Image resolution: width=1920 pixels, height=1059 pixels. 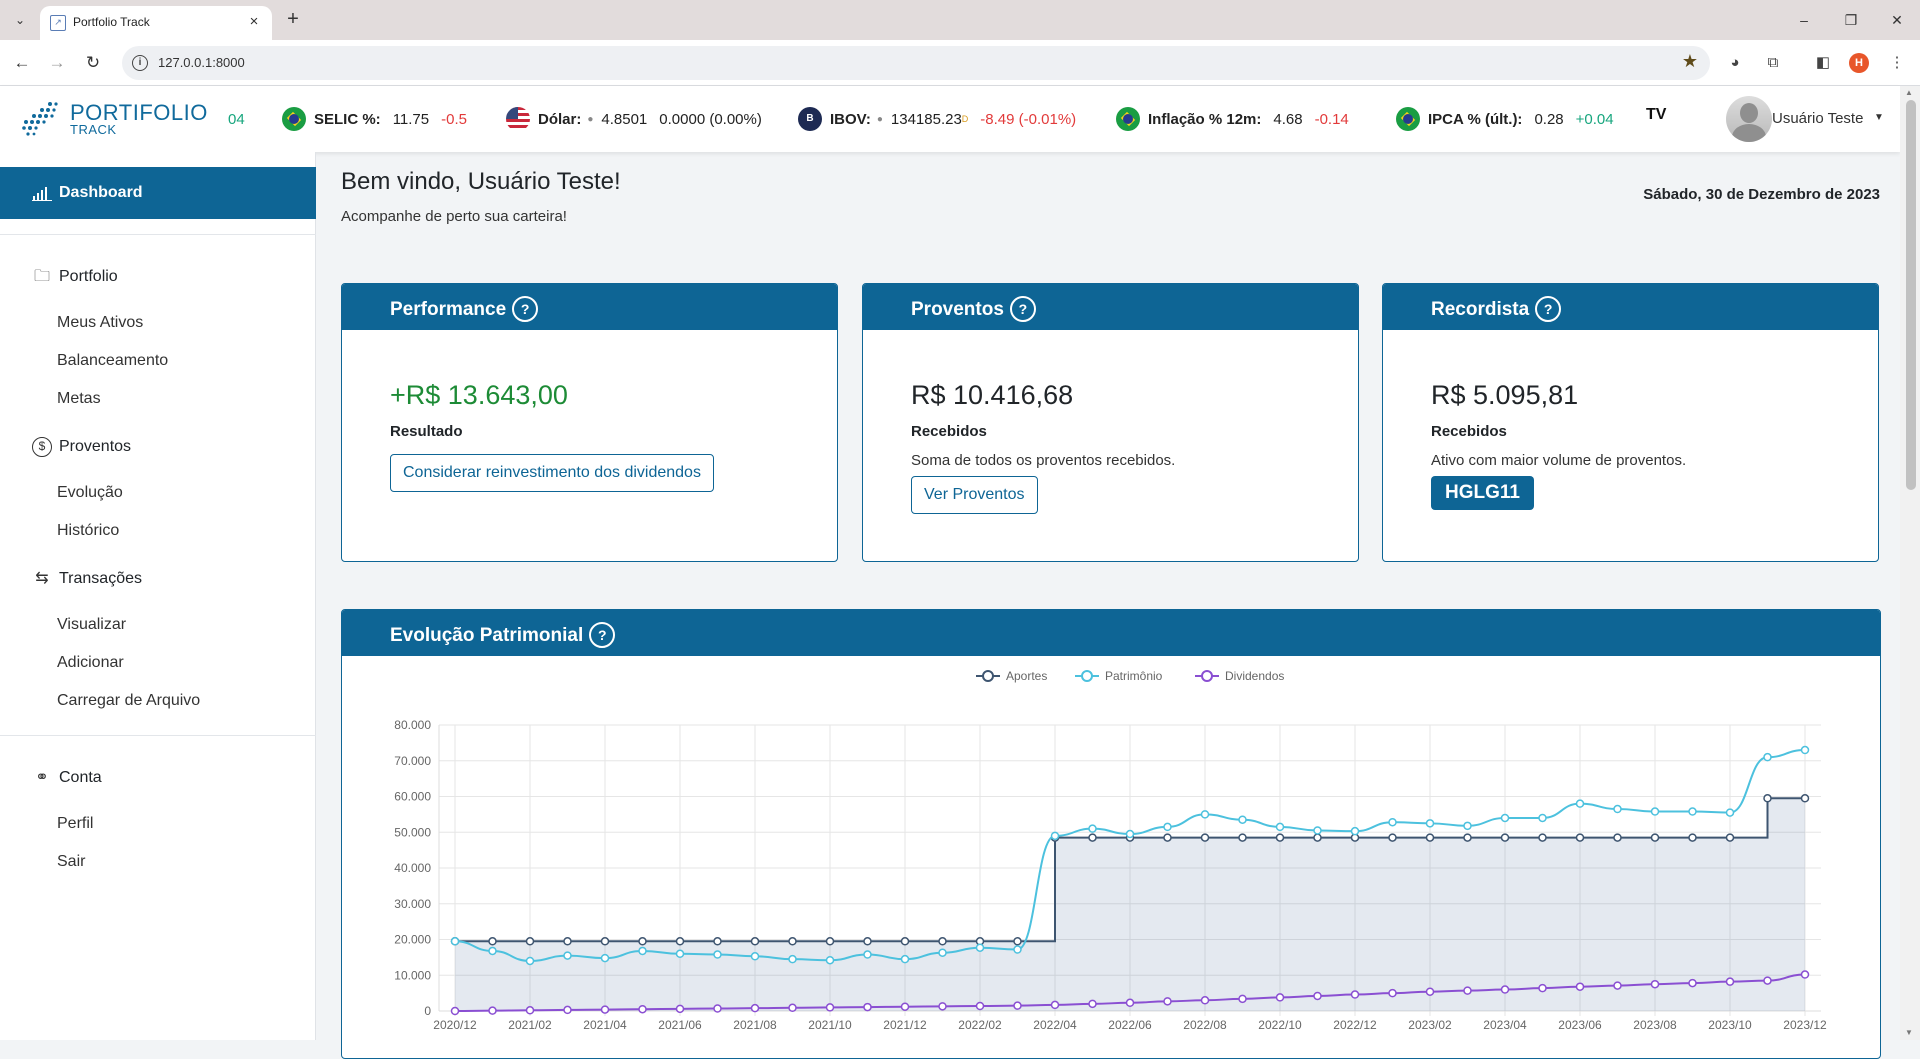 What do you see at coordinates (80, 777) in the screenshot?
I see `sidebar-section-label: Conta` at bounding box center [80, 777].